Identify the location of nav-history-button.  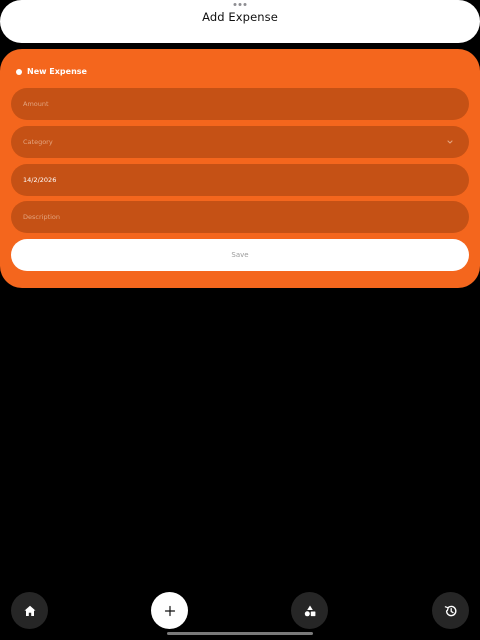
(450, 610).